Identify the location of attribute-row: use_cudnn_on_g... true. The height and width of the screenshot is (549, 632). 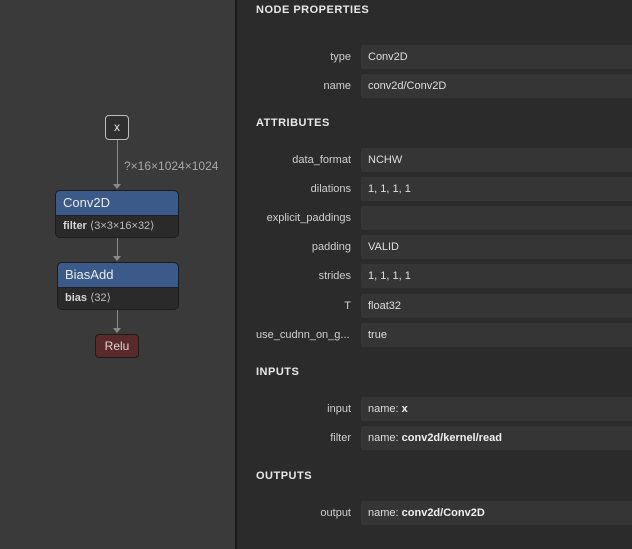
(434, 335).